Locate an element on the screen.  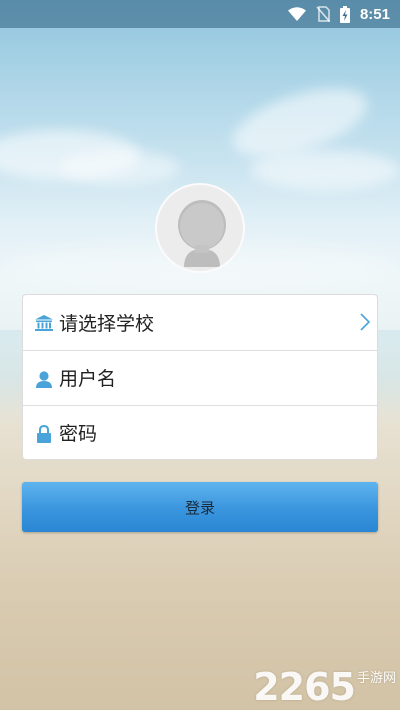
no-sim-icon is located at coordinates (323, 14).